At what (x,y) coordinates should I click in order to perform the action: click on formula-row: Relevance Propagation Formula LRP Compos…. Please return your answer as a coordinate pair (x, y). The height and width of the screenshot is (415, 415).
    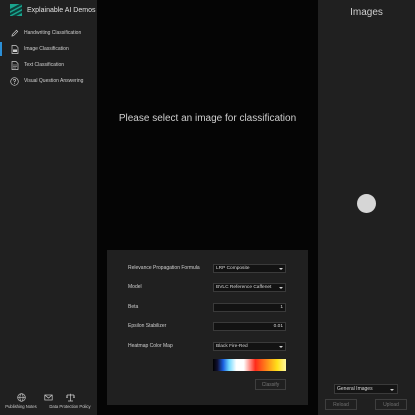
    Looking at the image, I should click on (208, 269).